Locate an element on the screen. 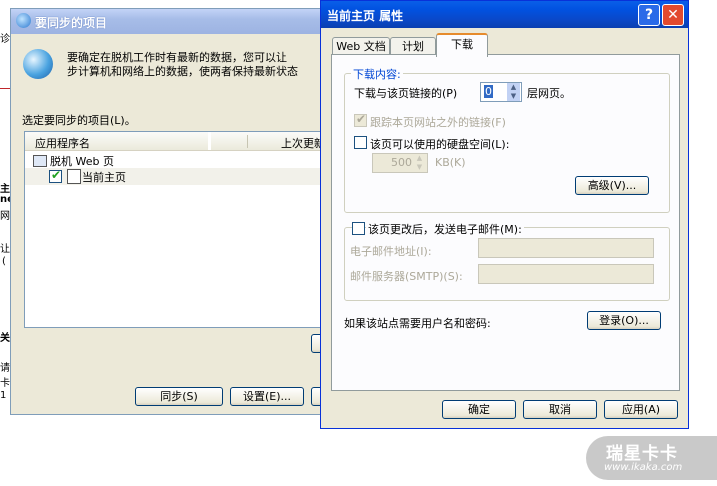  link-depth-stepper: 0 ▲ ▼ is located at coordinates (501, 92).